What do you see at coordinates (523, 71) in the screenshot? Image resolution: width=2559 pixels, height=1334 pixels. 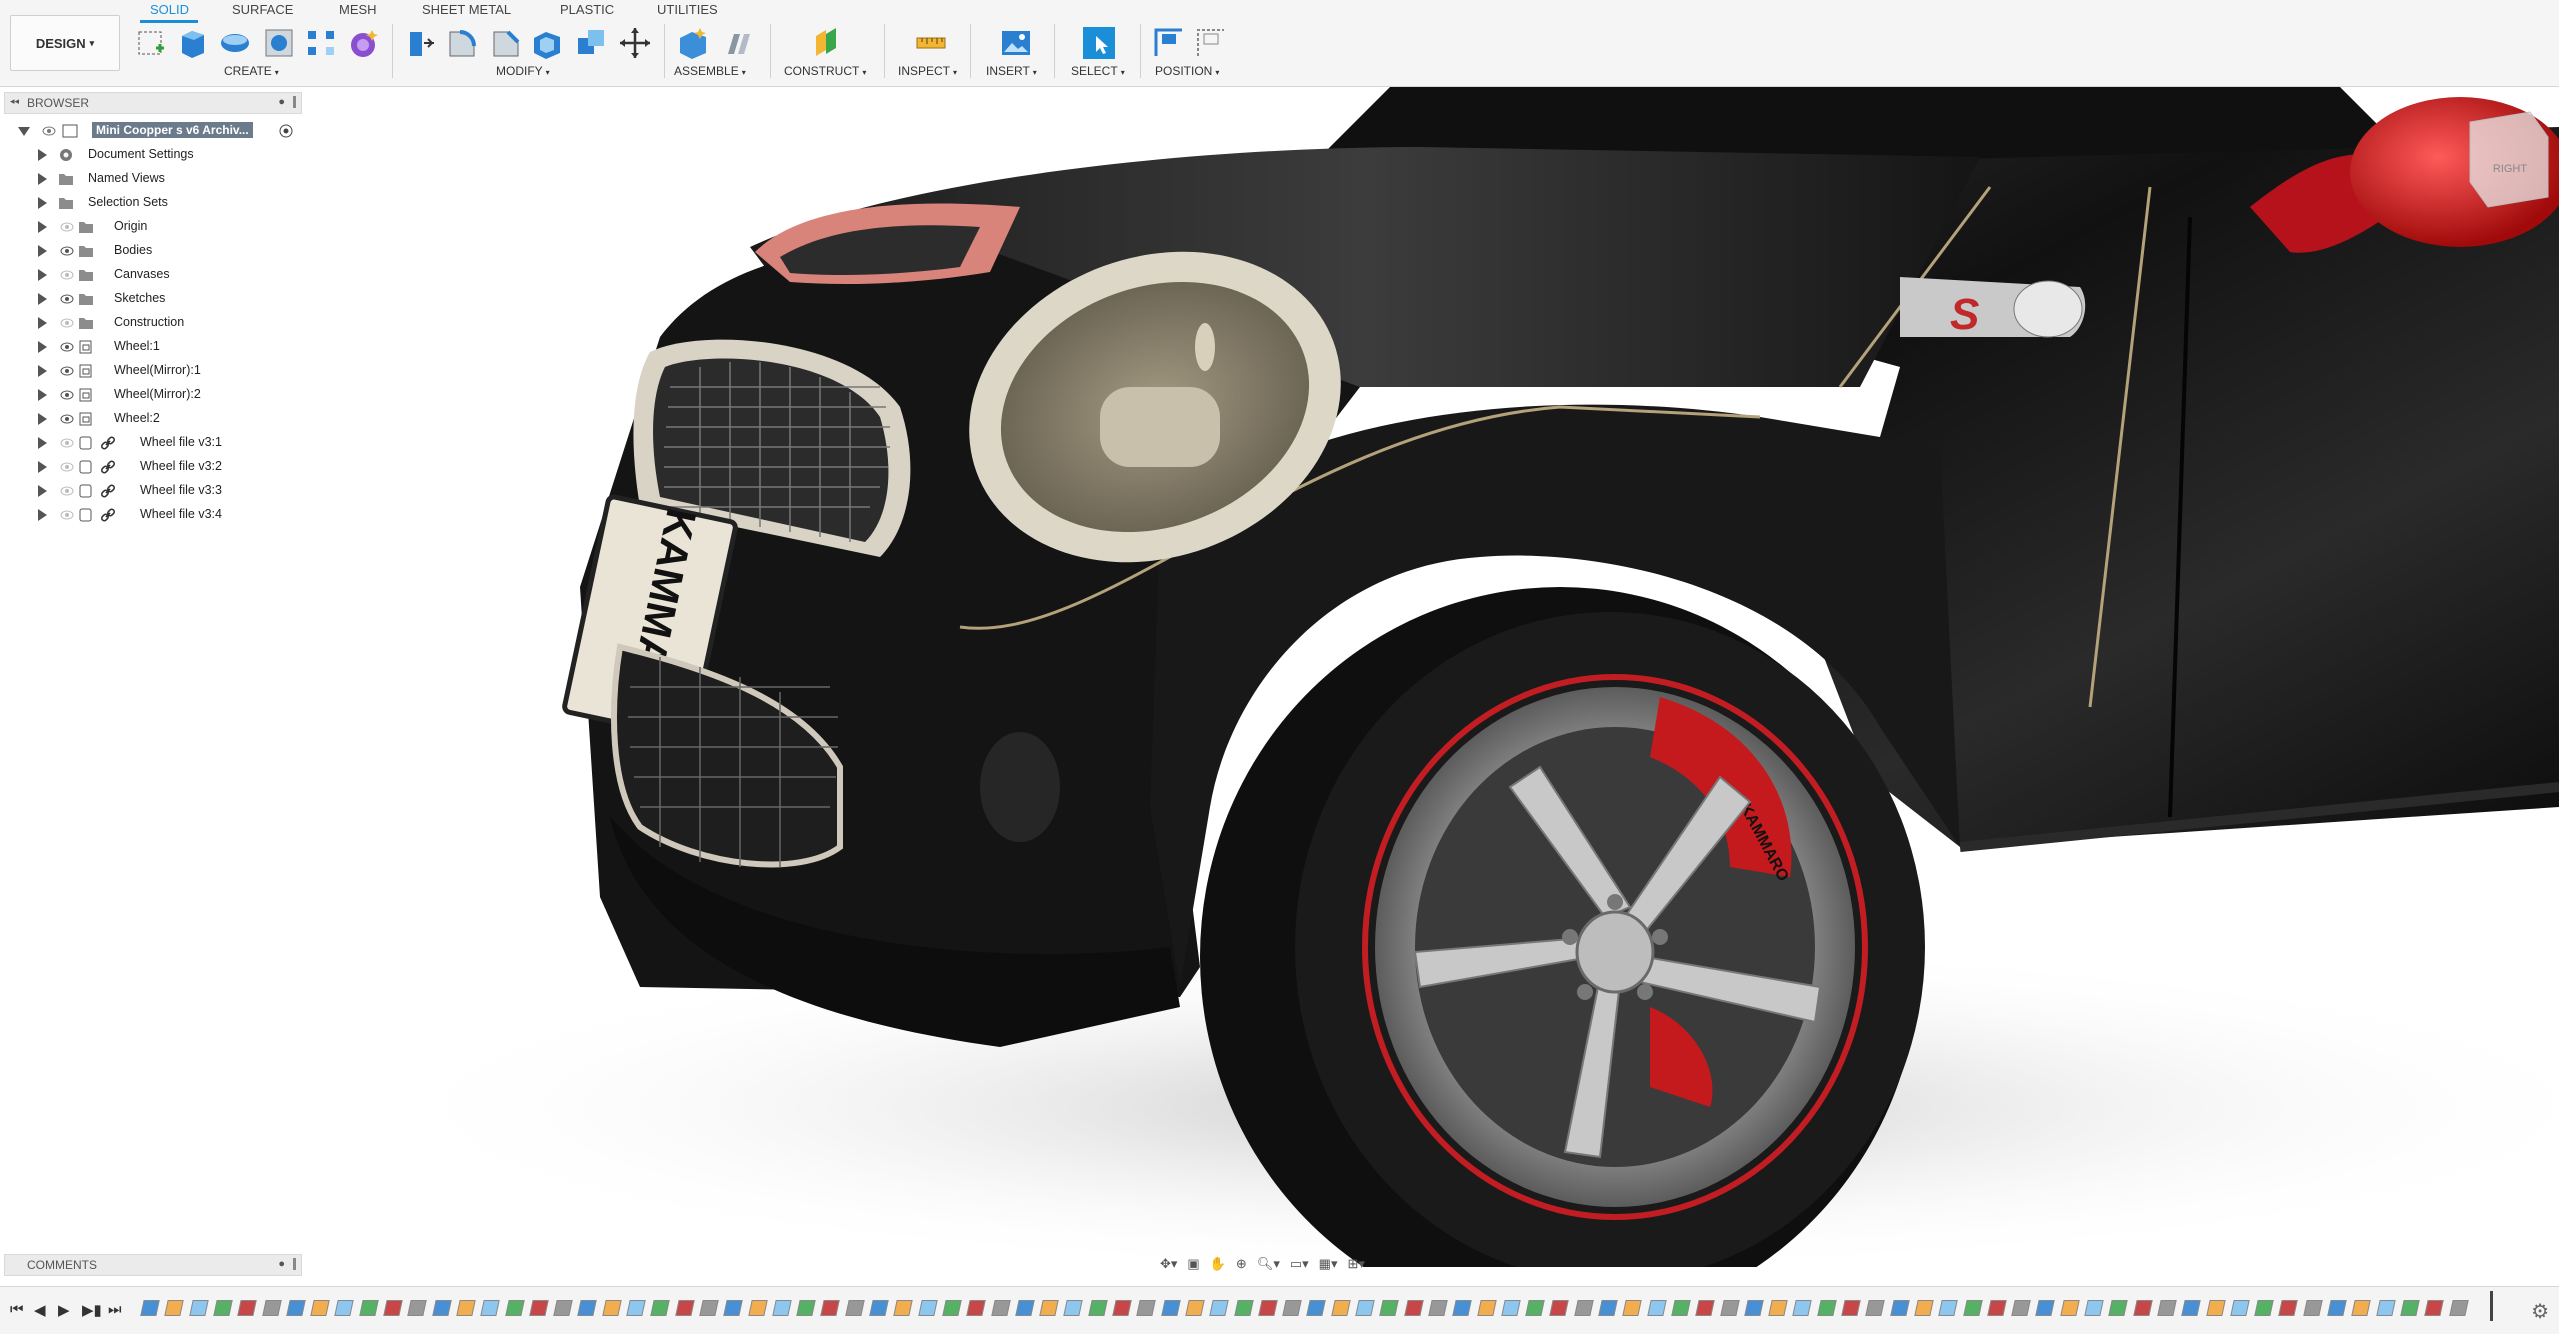 I see `modify-menu: MODIFY ▾` at bounding box center [523, 71].